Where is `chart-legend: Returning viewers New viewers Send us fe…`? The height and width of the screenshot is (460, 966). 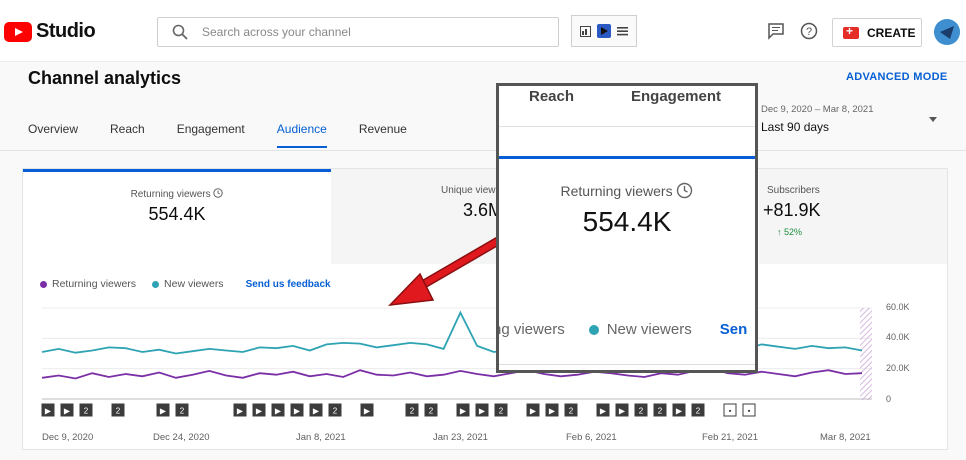
chart-legend: Returning viewers New viewers Send us fe… is located at coordinates (185, 284).